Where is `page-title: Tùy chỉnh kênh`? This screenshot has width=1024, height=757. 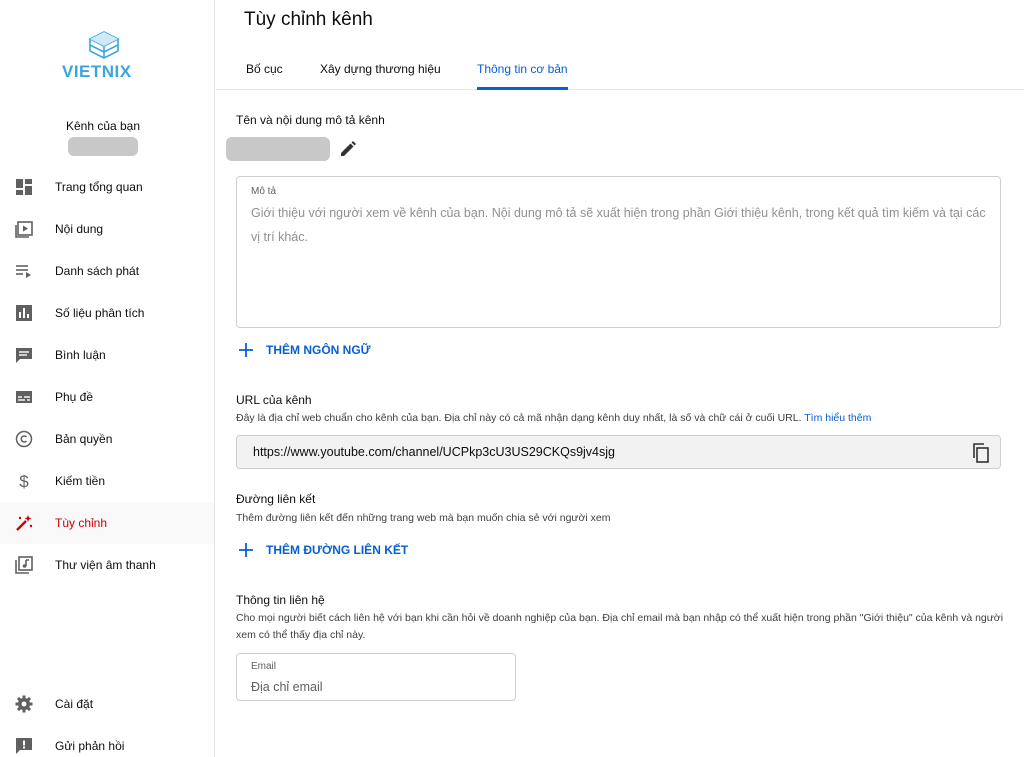
page-title: Tùy chỉnh kênh is located at coordinates (308, 19).